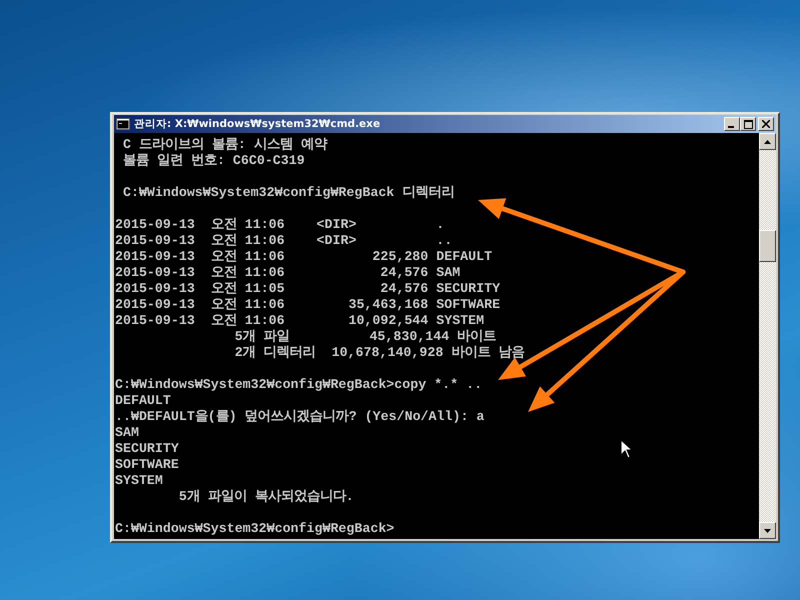 Image resolution: width=800 pixels, height=600 pixels. Describe the element at coordinates (299, 417) in the screenshot. I see `console-line: ..₩DEFAULT을(를) 덮어쓰시겠습니까? (Yes/No/All): a` at that location.